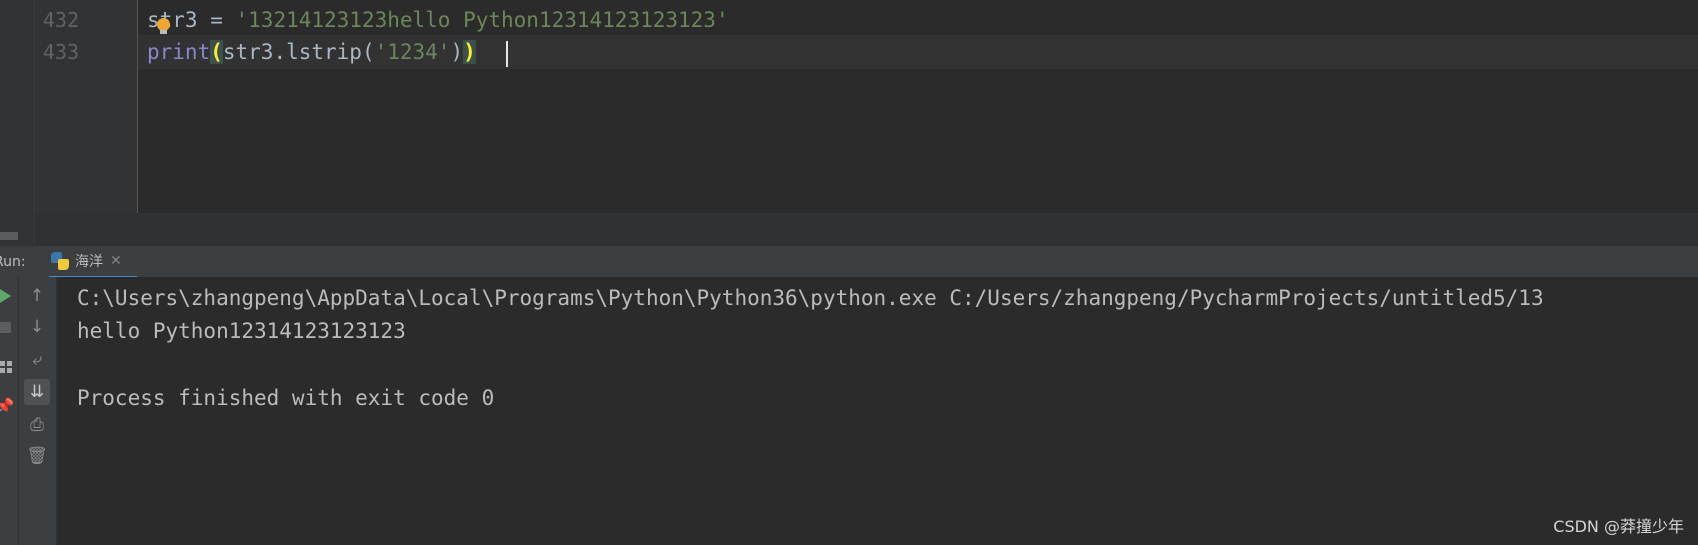 The image size is (1698, 545). What do you see at coordinates (37, 456) in the screenshot?
I see `trash-icon: 🗑` at bounding box center [37, 456].